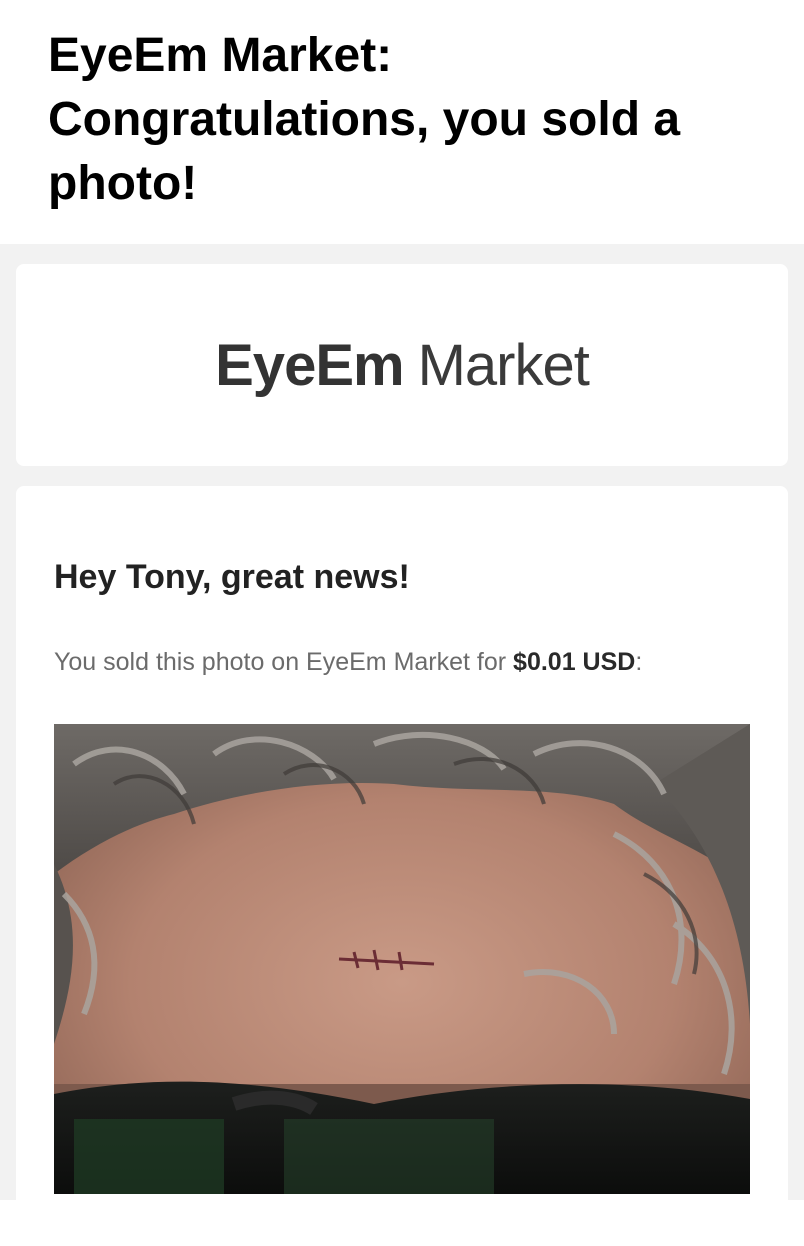  What do you see at coordinates (232, 577) in the screenshot?
I see `greeting-heading: Hey Tony, great news!` at bounding box center [232, 577].